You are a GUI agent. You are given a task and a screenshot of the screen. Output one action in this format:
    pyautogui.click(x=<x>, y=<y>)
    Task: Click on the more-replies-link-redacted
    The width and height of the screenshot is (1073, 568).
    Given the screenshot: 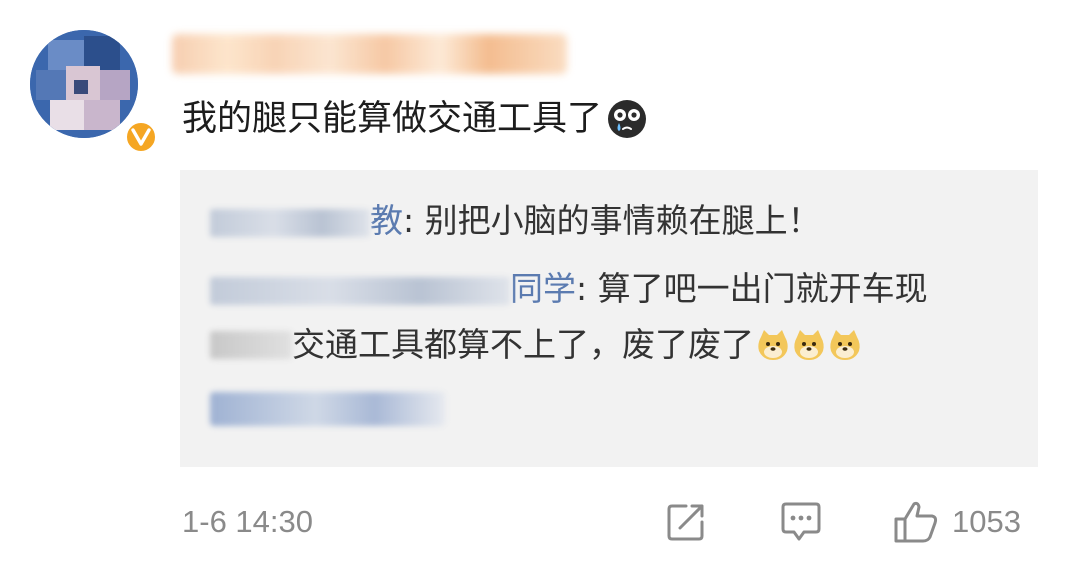 What is the action you would take?
    pyautogui.click(x=327, y=409)
    